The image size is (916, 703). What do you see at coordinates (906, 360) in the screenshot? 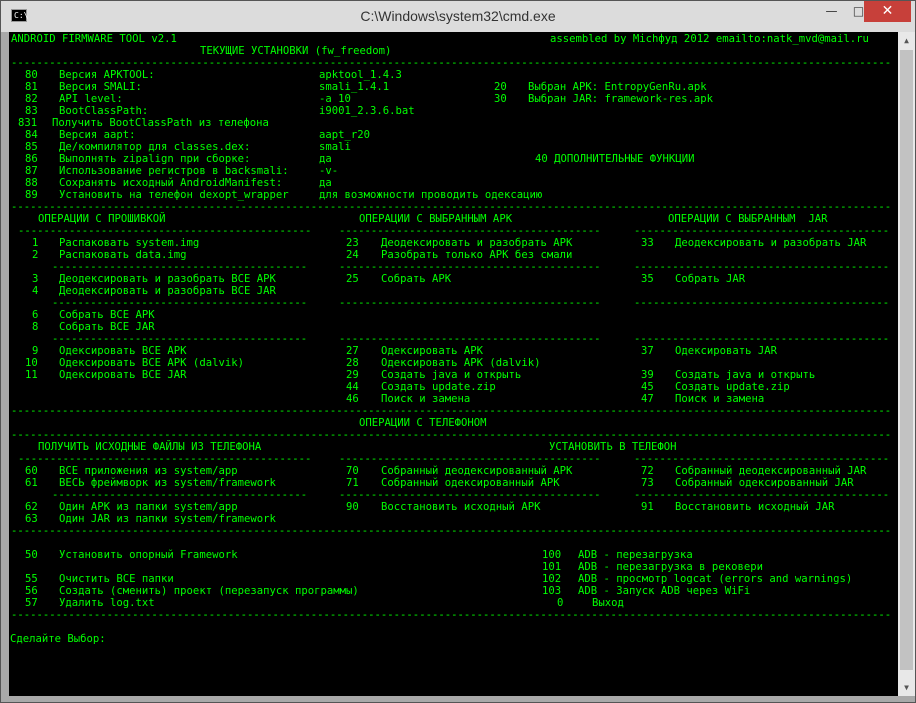
I see `scroll-thumb` at bounding box center [906, 360].